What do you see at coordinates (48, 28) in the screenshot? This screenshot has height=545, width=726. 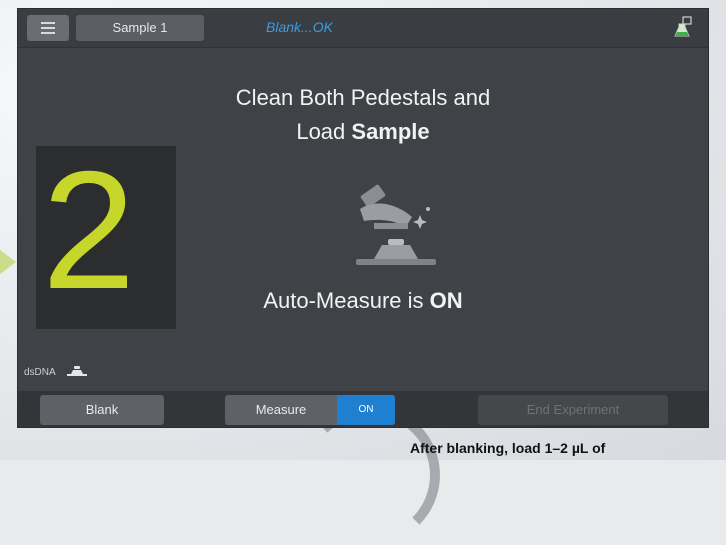 I see `menu-button` at bounding box center [48, 28].